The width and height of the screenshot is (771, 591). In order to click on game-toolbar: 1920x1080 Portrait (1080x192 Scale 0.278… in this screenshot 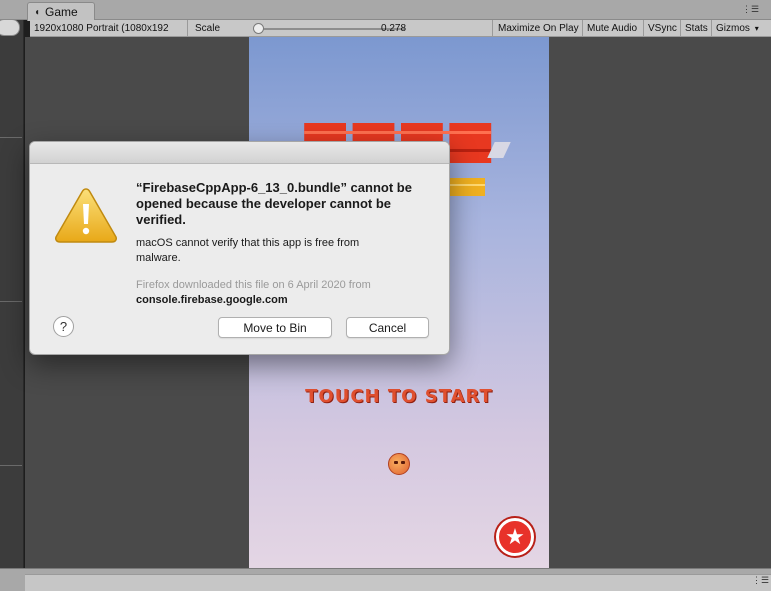, I will do `click(400, 28)`.